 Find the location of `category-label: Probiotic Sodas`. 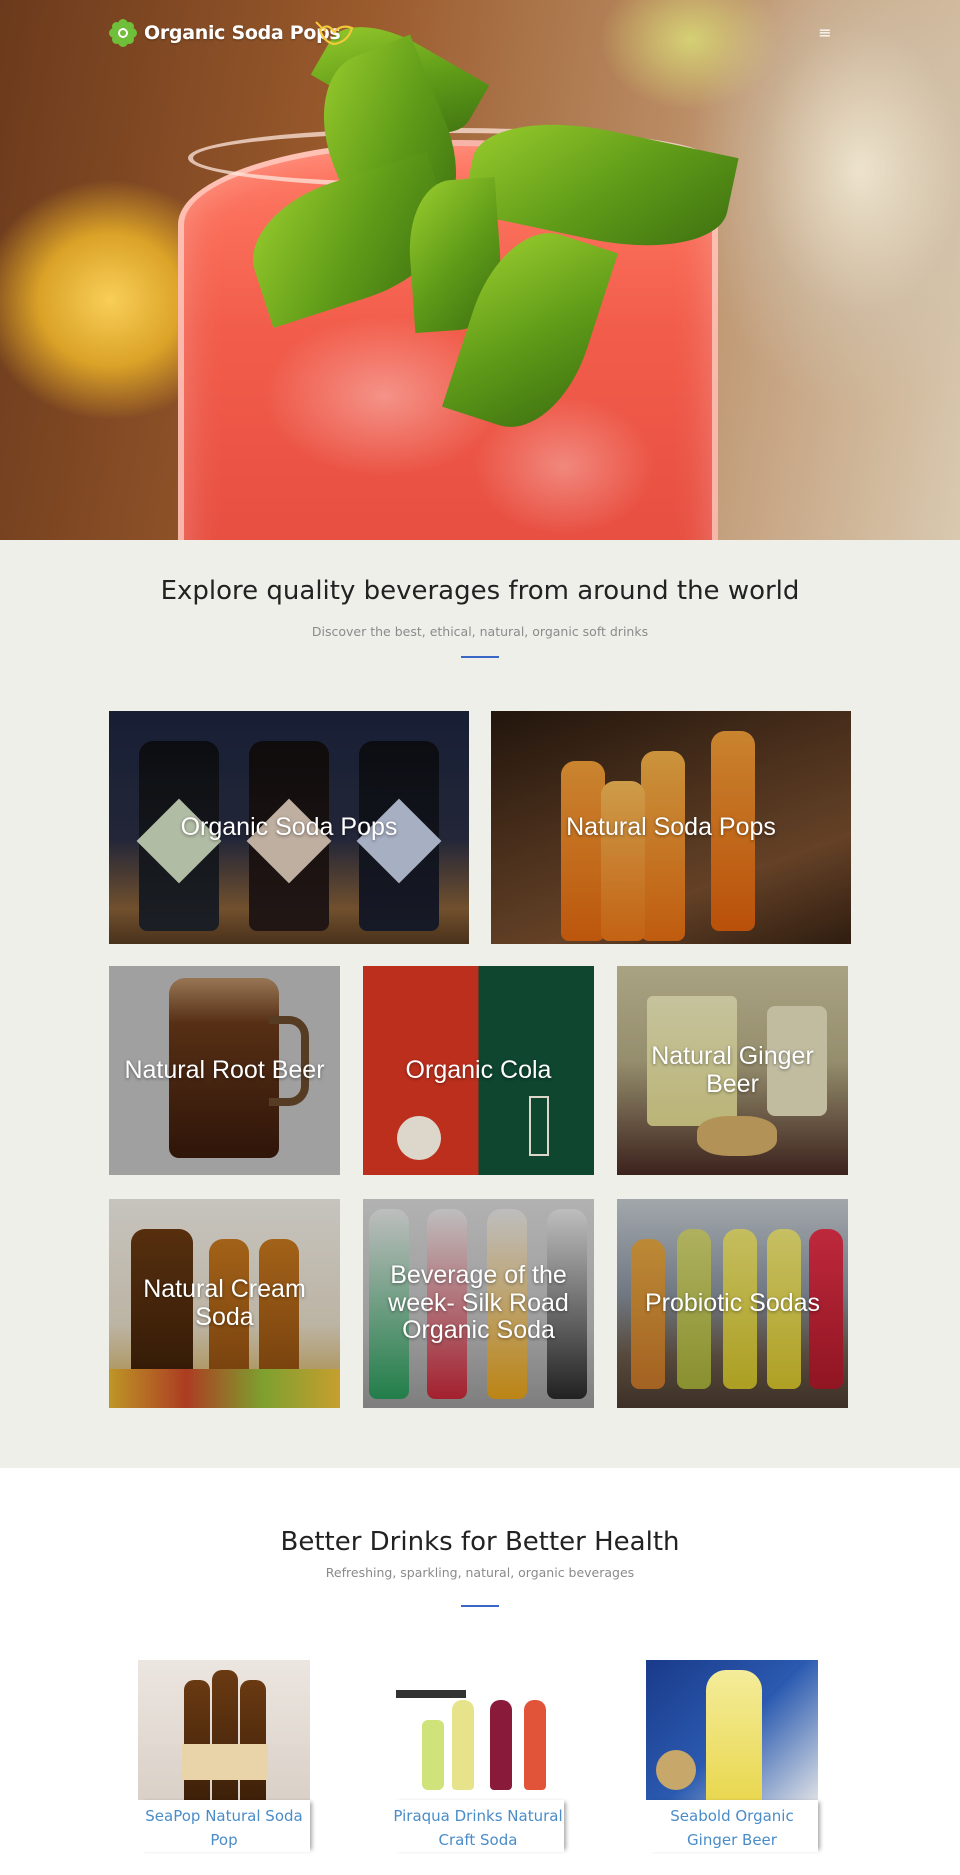

category-label: Probiotic Sodas is located at coordinates (732, 1302).